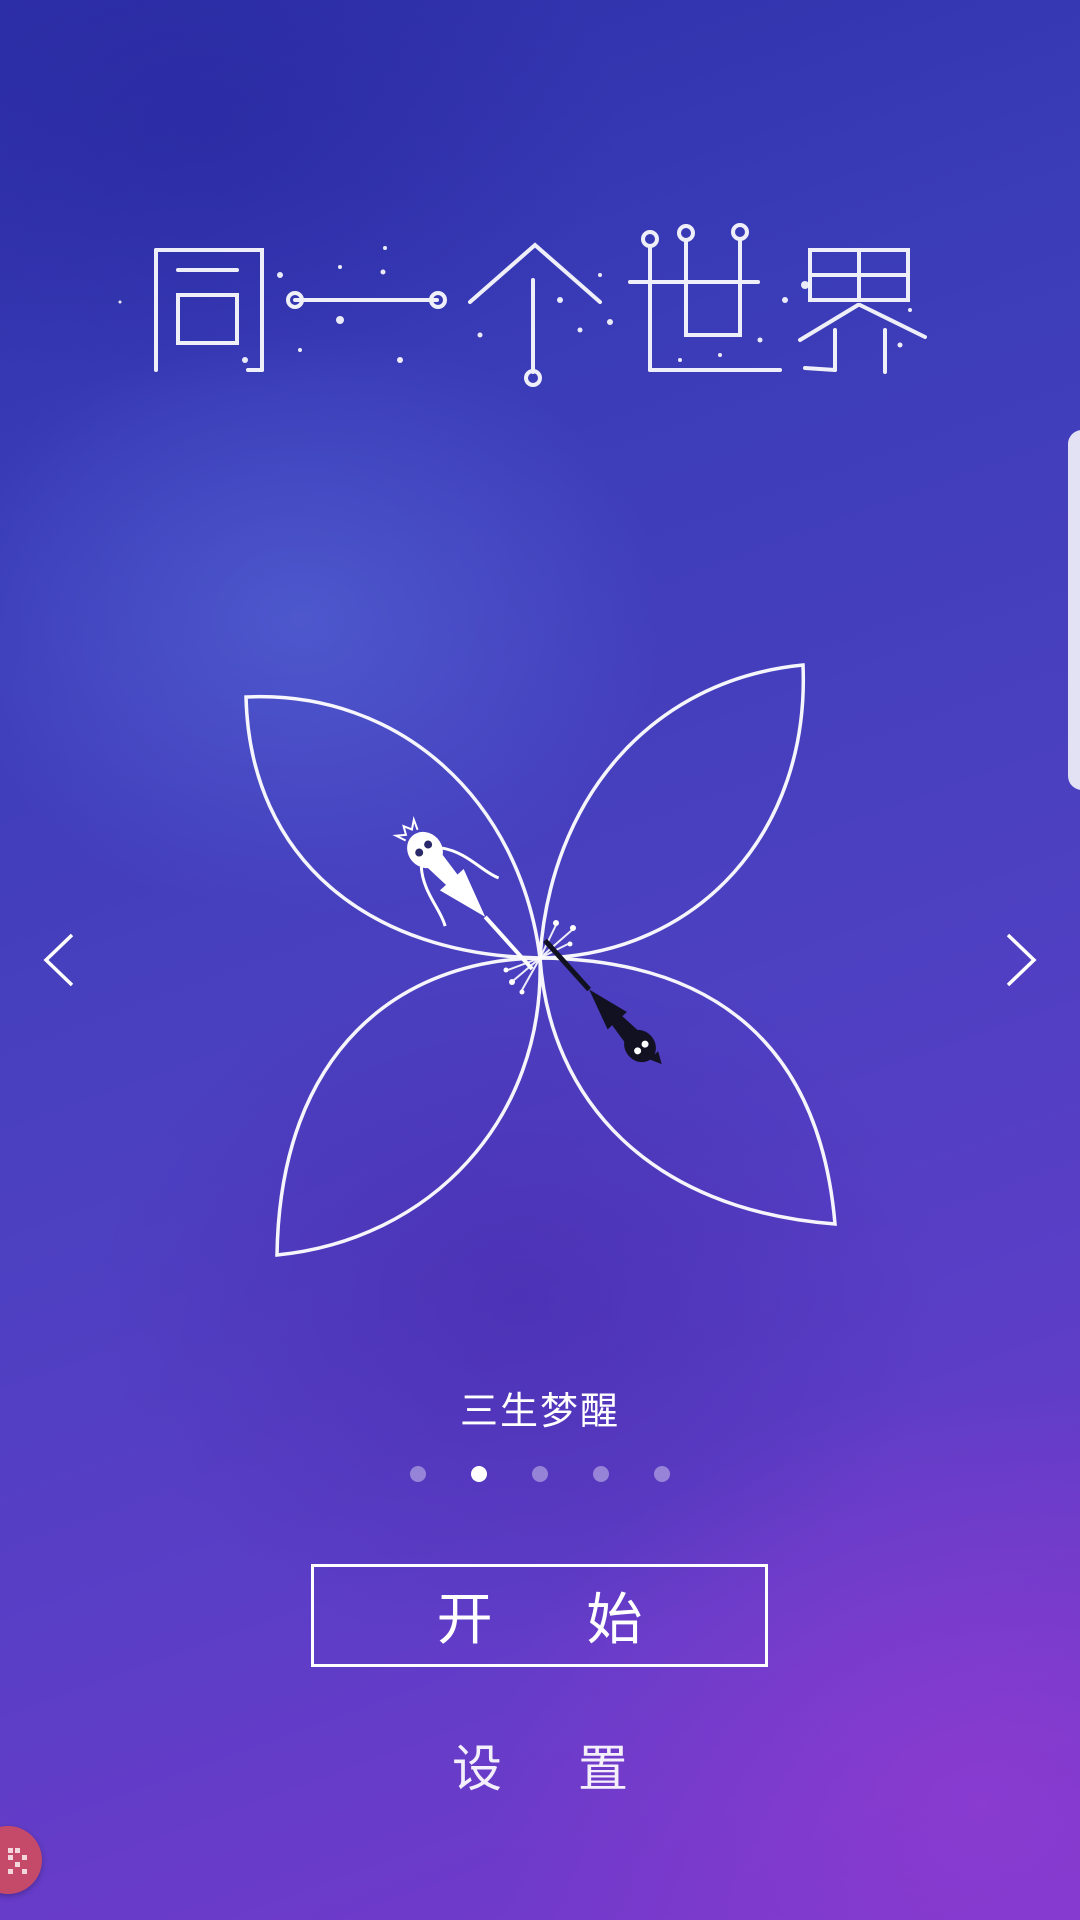 The width and height of the screenshot is (1080, 1920). I want to click on petal-top-right, so click(672, 811).